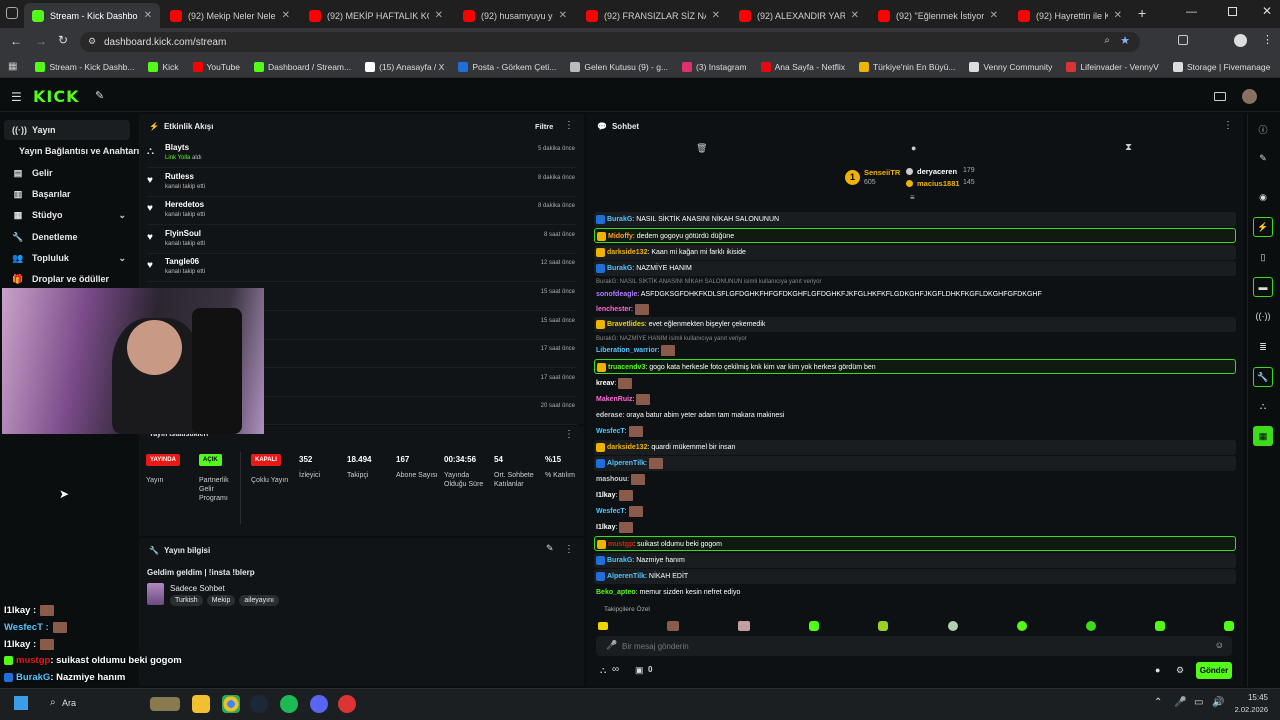 Image resolution: width=1280 pixels, height=720 pixels. What do you see at coordinates (1232, 11) in the screenshot?
I see `maximize-button` at bounding box center [1232, 11].